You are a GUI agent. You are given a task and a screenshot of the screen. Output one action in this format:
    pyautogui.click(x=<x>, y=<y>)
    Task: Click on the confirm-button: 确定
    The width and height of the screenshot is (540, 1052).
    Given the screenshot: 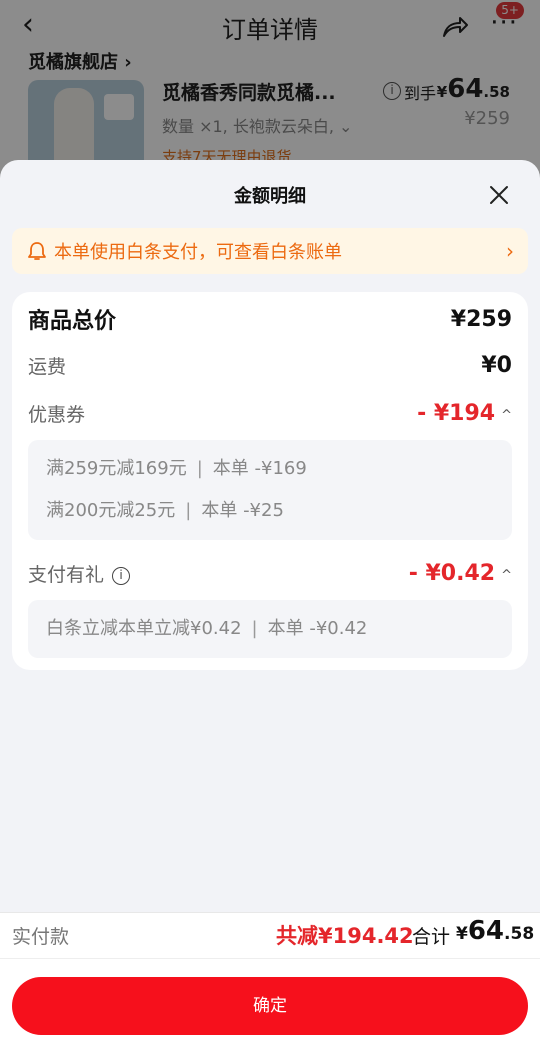 What is the action you would take?
    pyautogui.click(x=270, y=1006)
    